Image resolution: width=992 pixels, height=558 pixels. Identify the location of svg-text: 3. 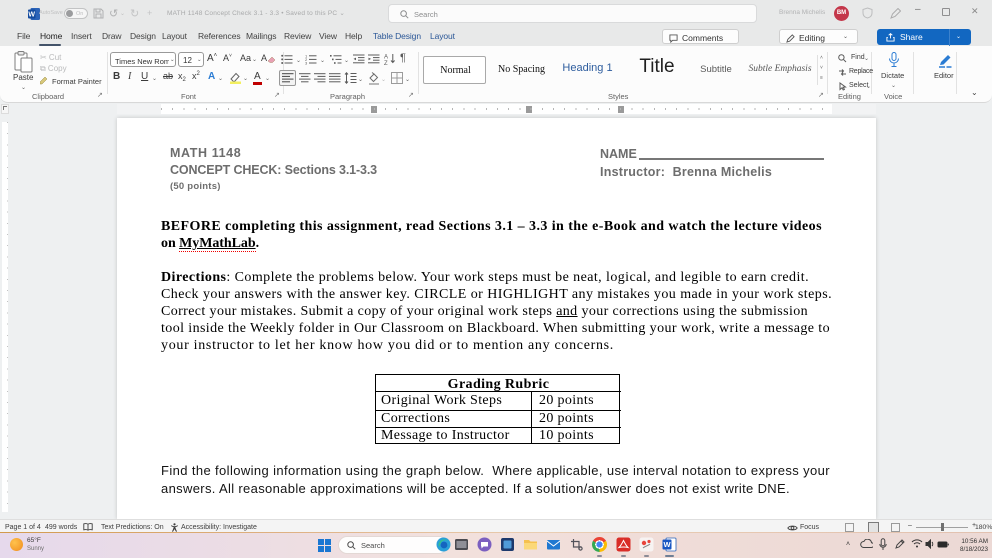
(306, 63).